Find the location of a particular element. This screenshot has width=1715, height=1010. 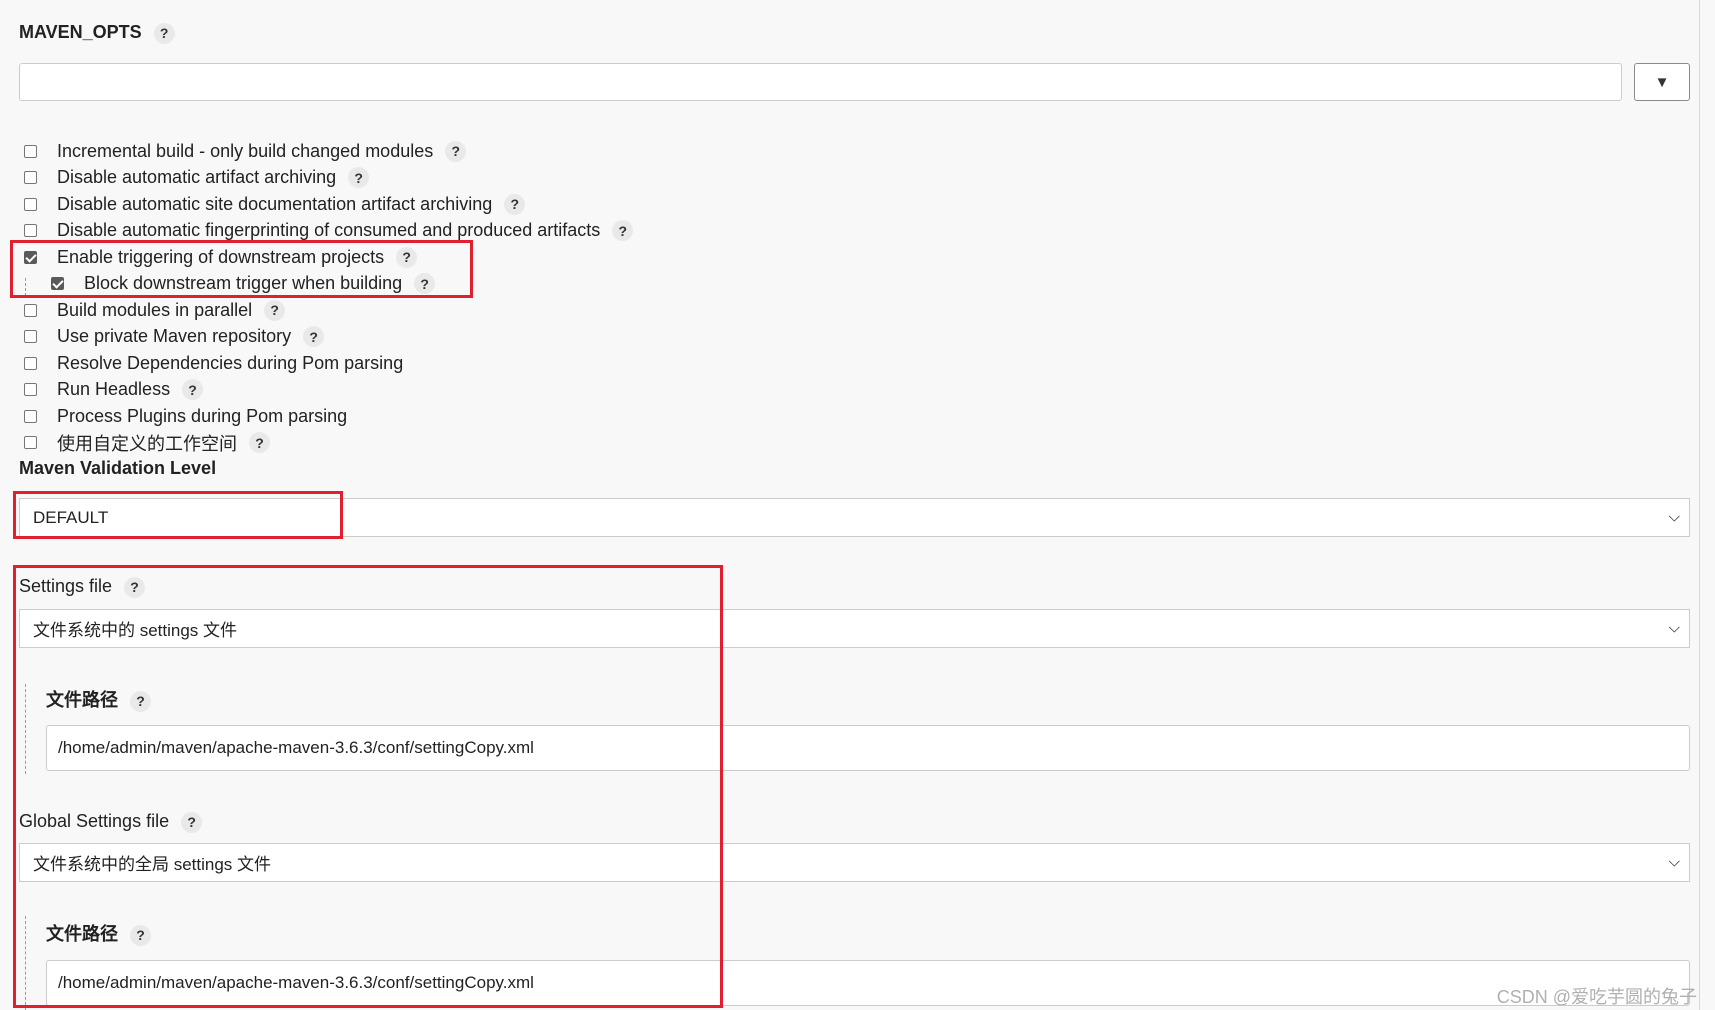

settings-path-label: 文件路径? is located at coordinates (98, 699).